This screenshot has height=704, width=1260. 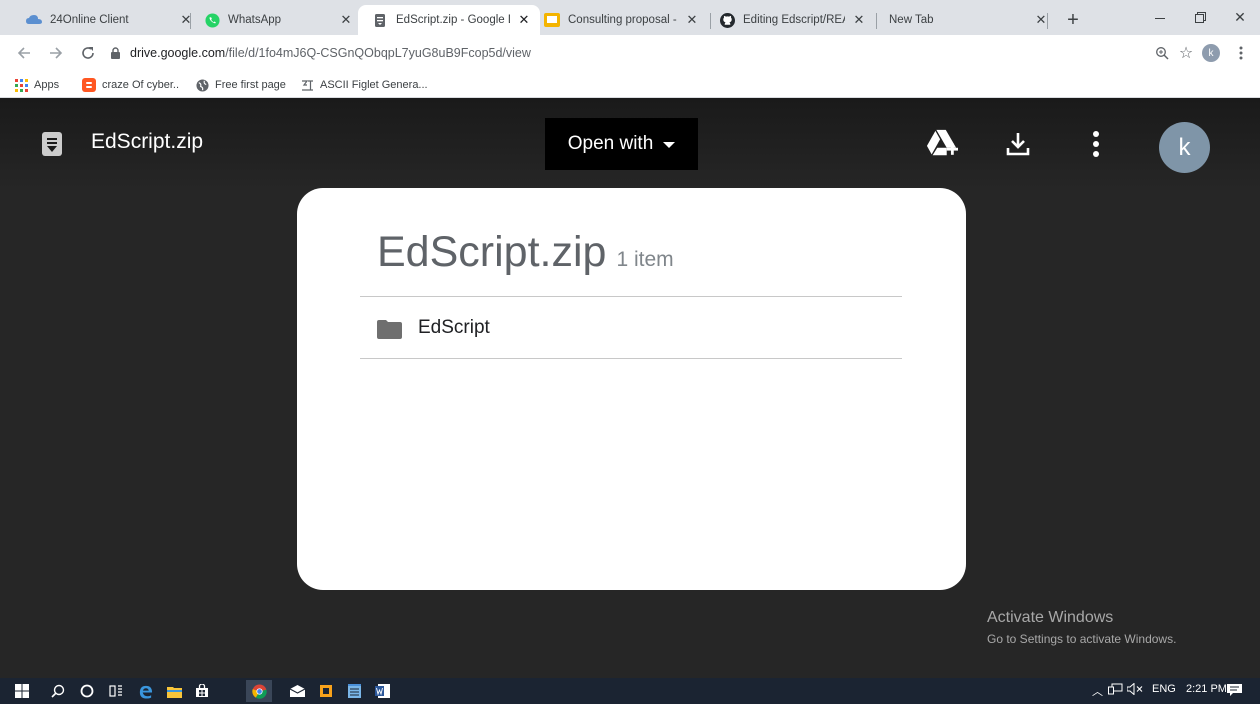 I want to click on taskbar-word, so click(x=382, y=691).